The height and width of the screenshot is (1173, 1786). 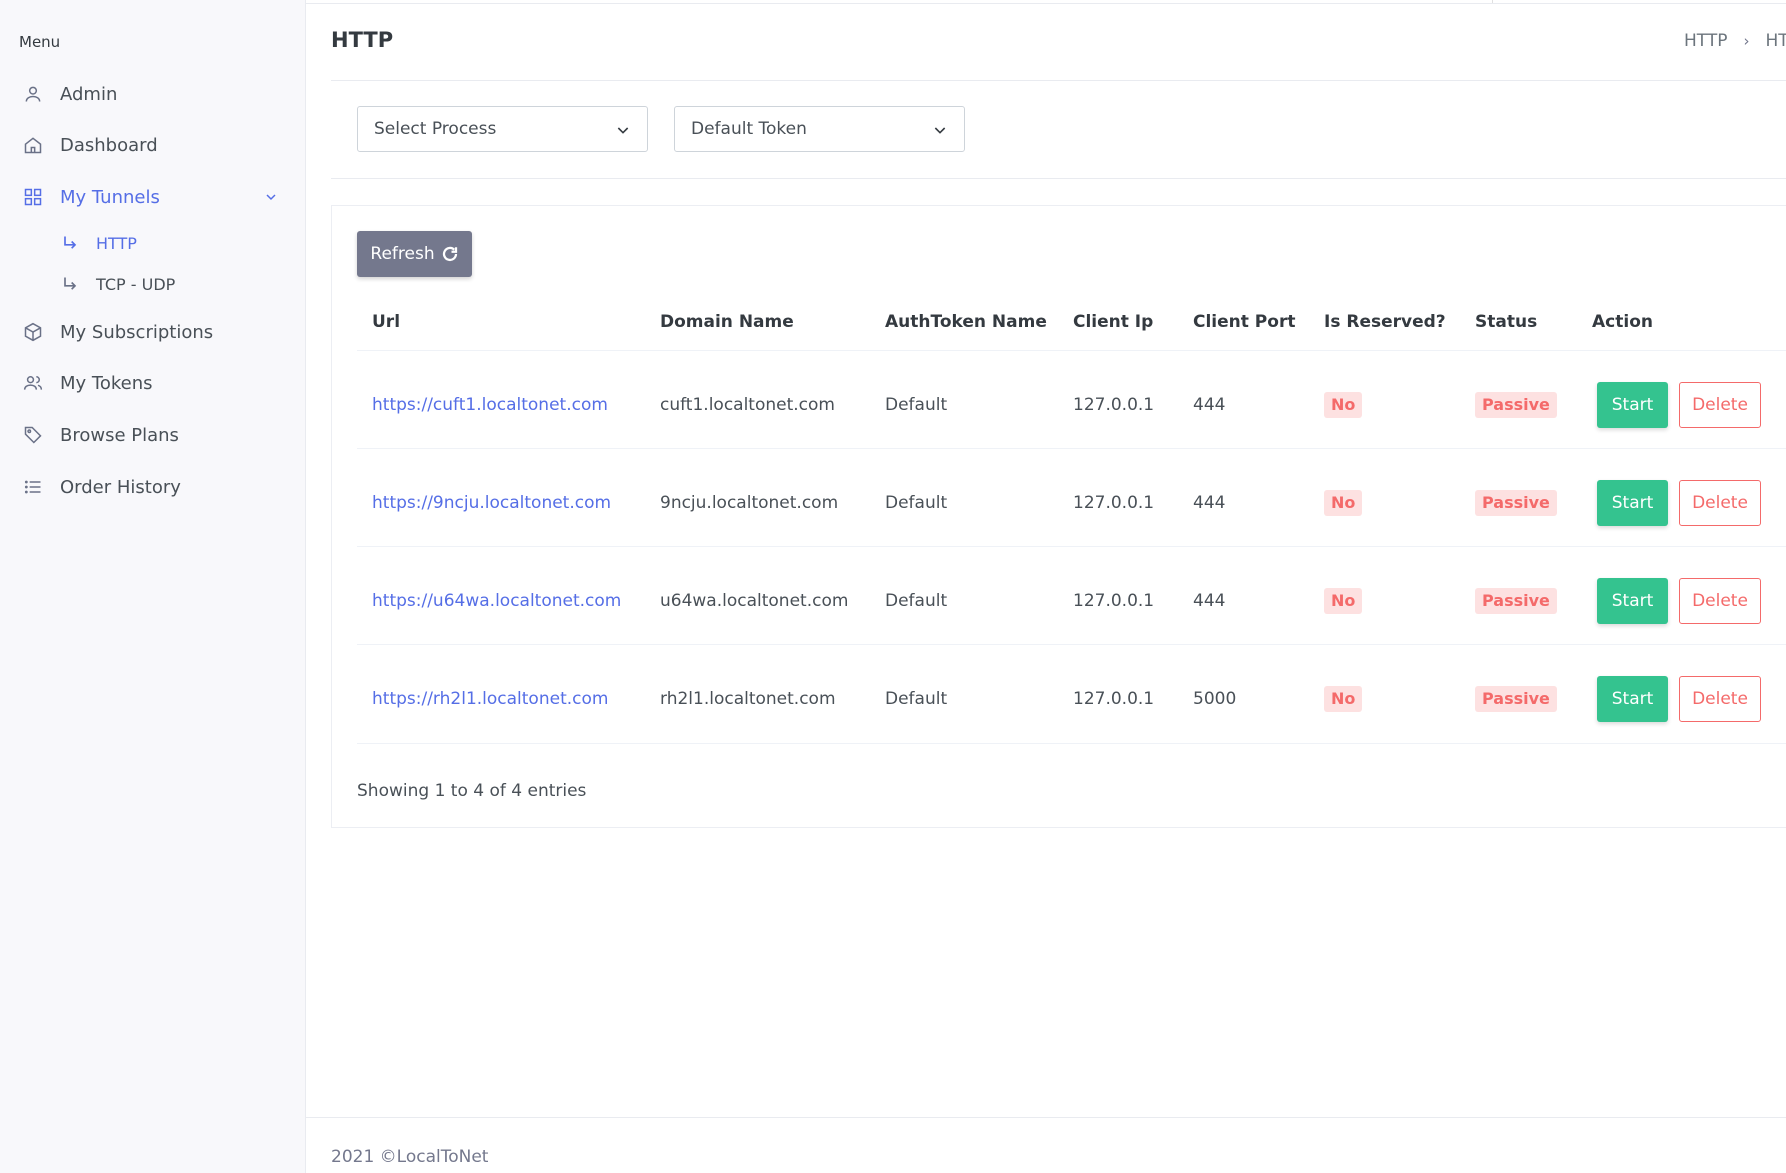 What do you see at coordinates (449, 254) in the screenshot?
I see `refresh-icon` at bounding box center [449, 254].